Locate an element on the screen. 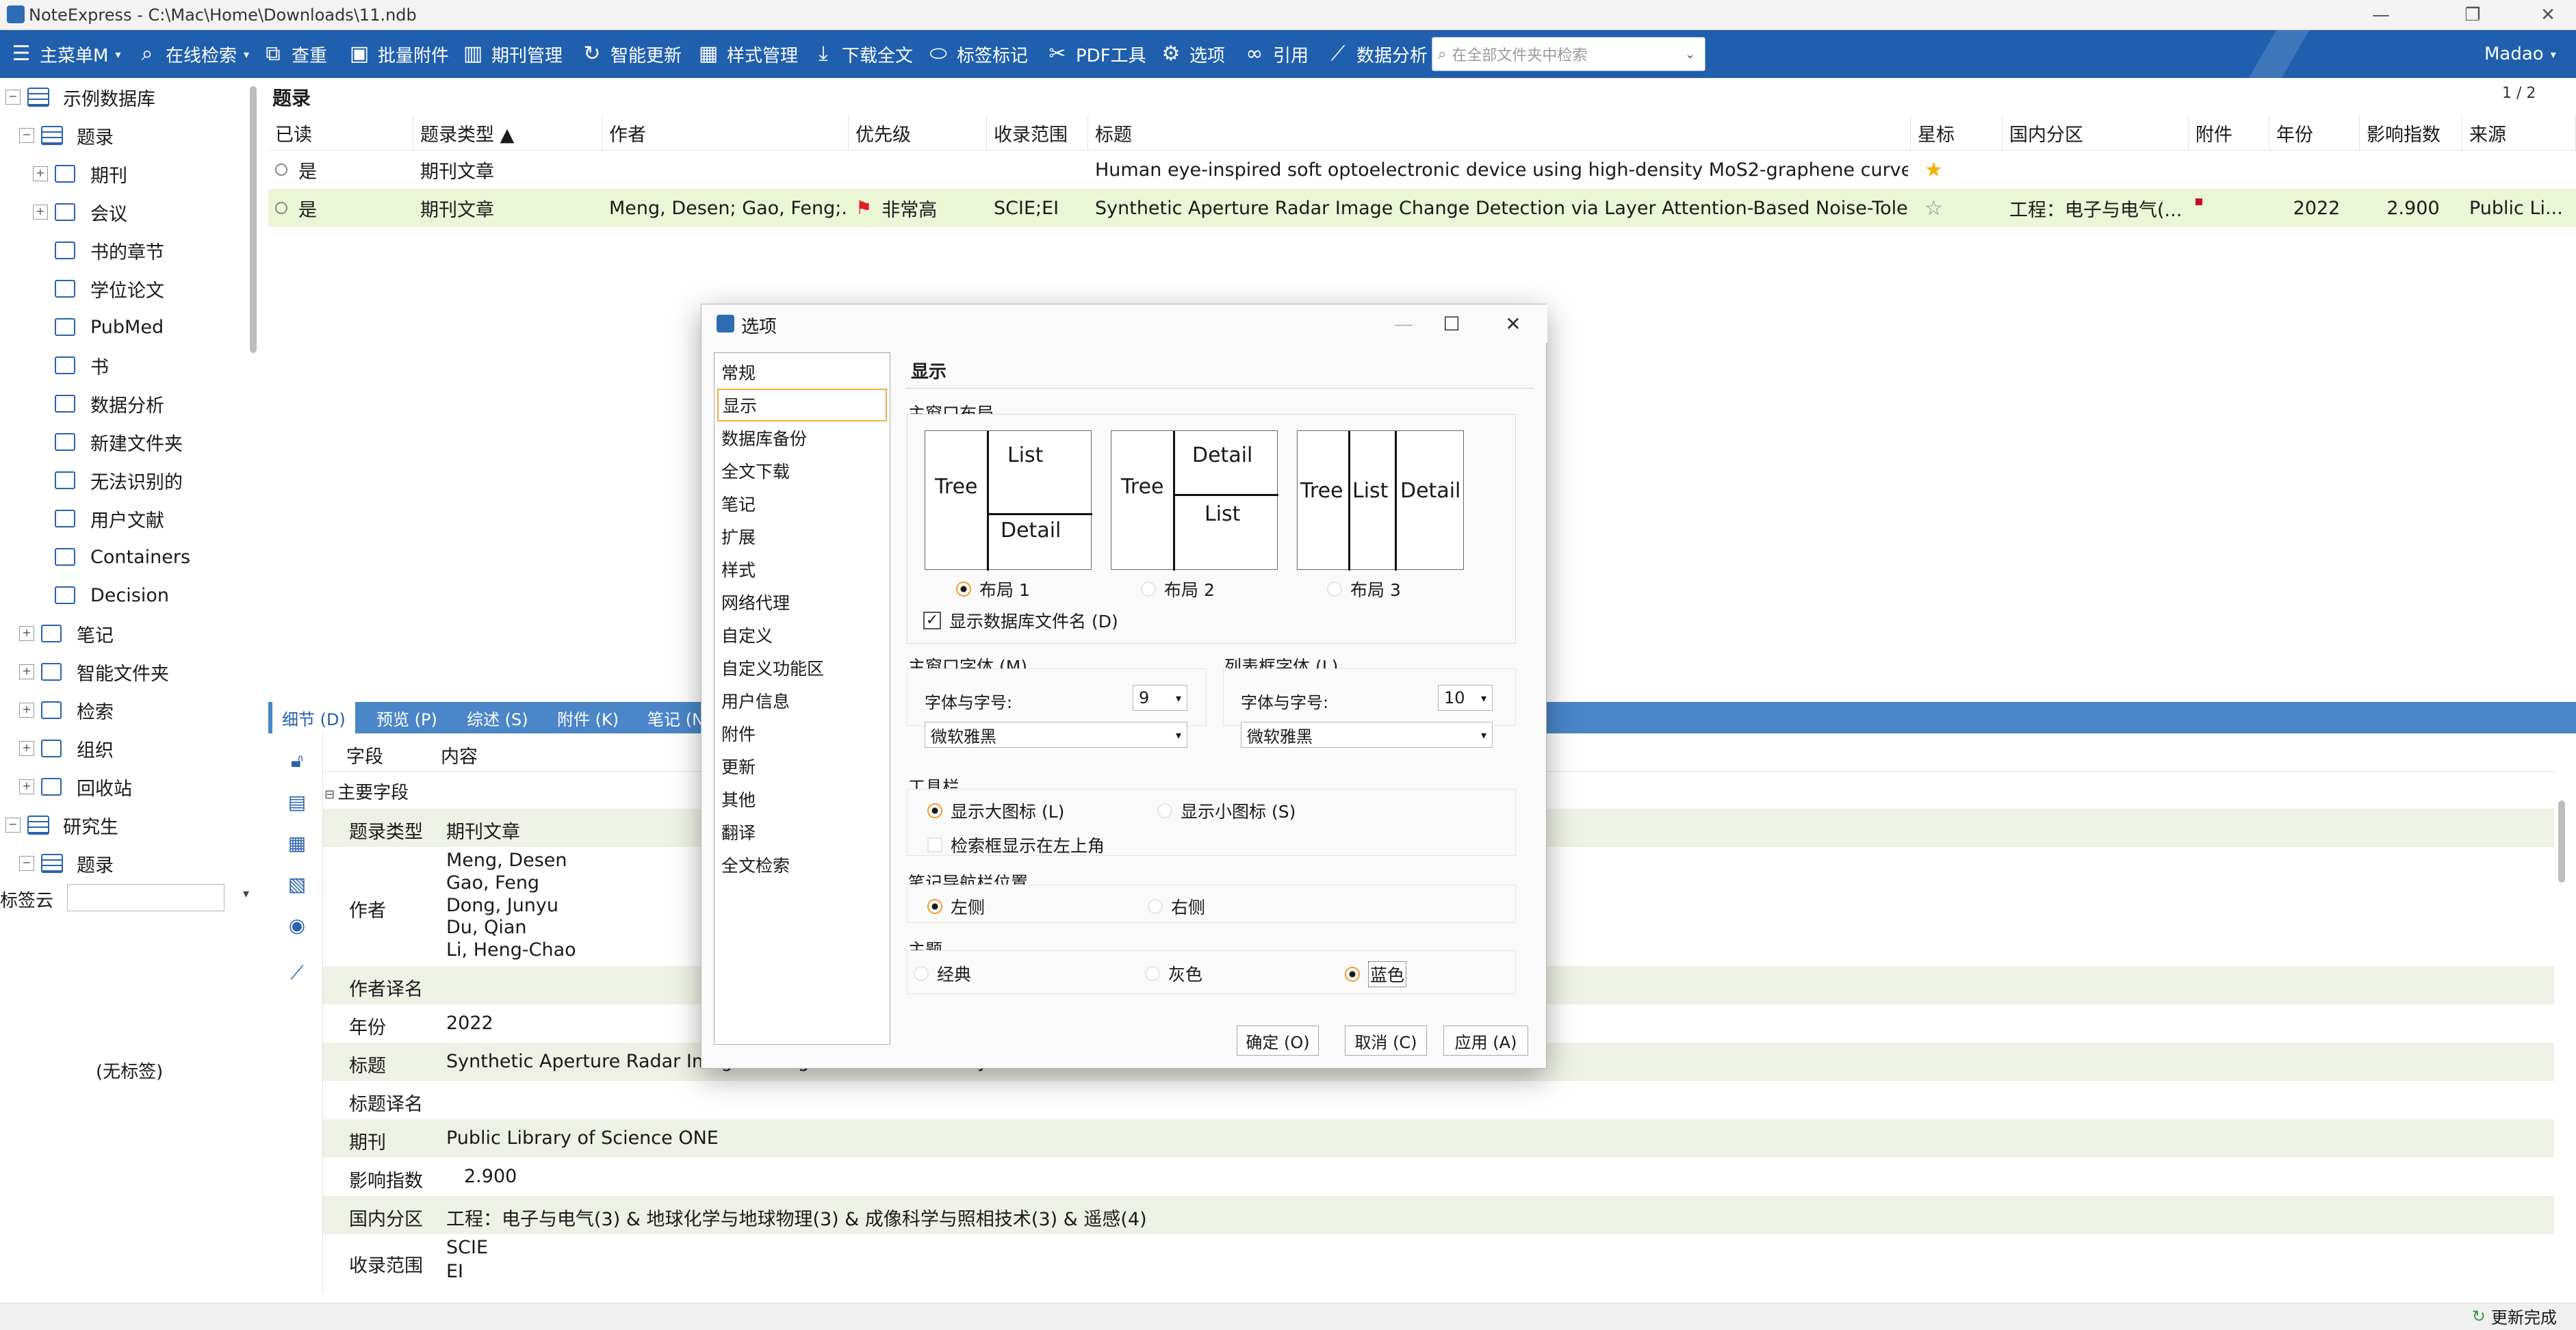  column-header: 年份 is located at coordinates (2314, 133).